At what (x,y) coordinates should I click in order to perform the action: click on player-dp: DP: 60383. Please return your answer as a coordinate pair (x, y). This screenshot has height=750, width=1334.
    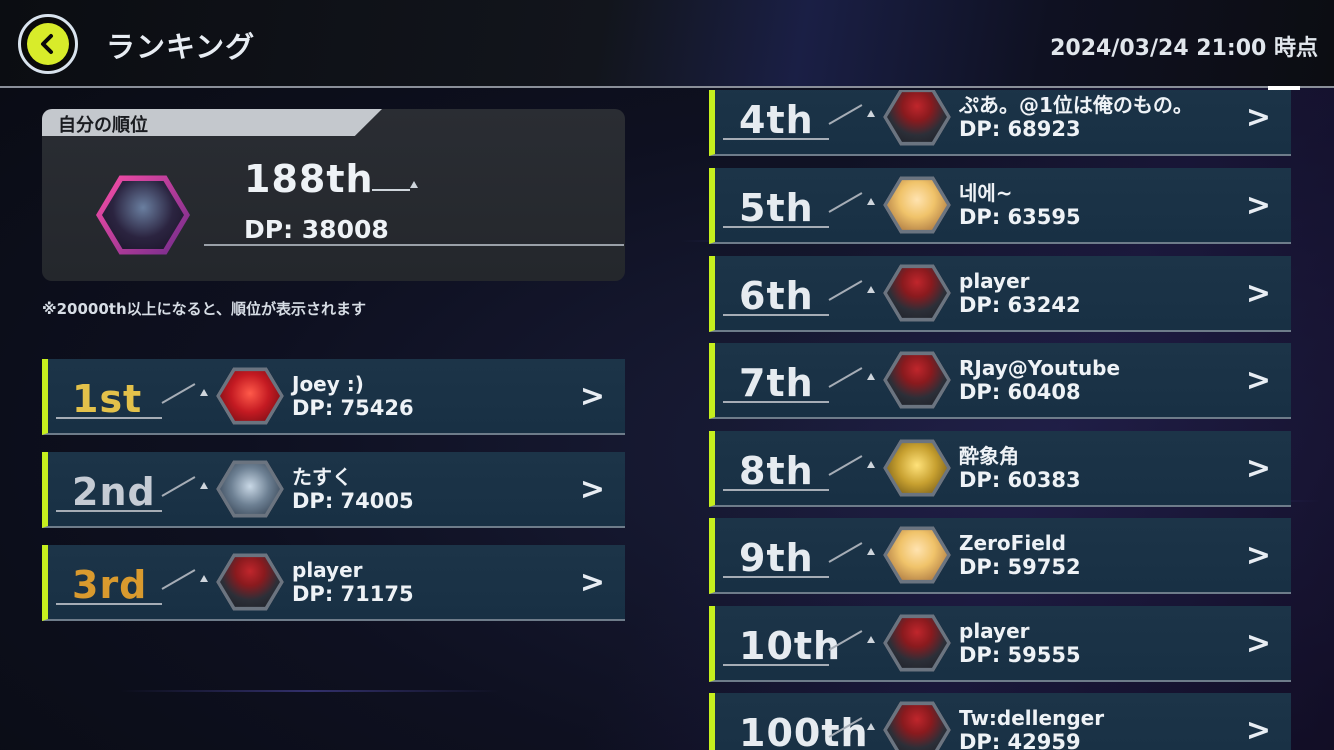
    Looking at the image, I should click on (1020, 480).